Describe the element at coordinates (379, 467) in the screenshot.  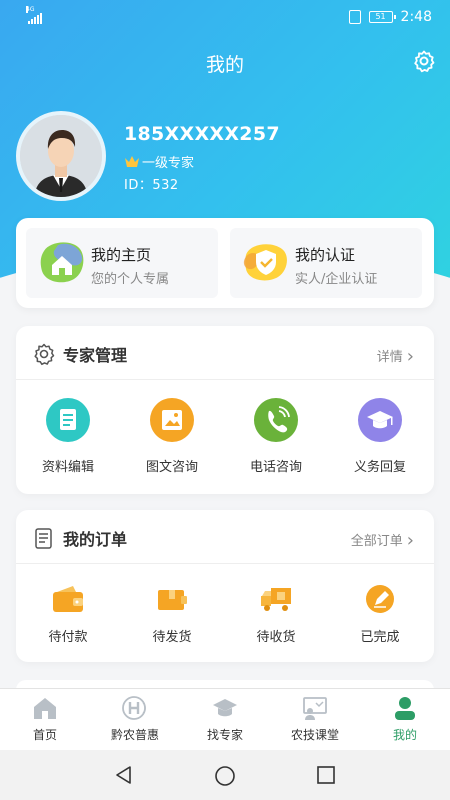
I see `volunteer-reply-label: 义务回复` at that location.